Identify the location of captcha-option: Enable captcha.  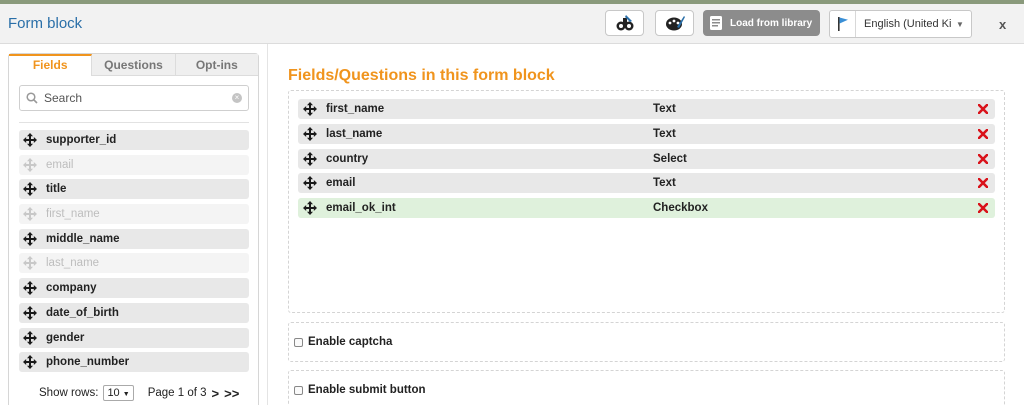
(646, 342).